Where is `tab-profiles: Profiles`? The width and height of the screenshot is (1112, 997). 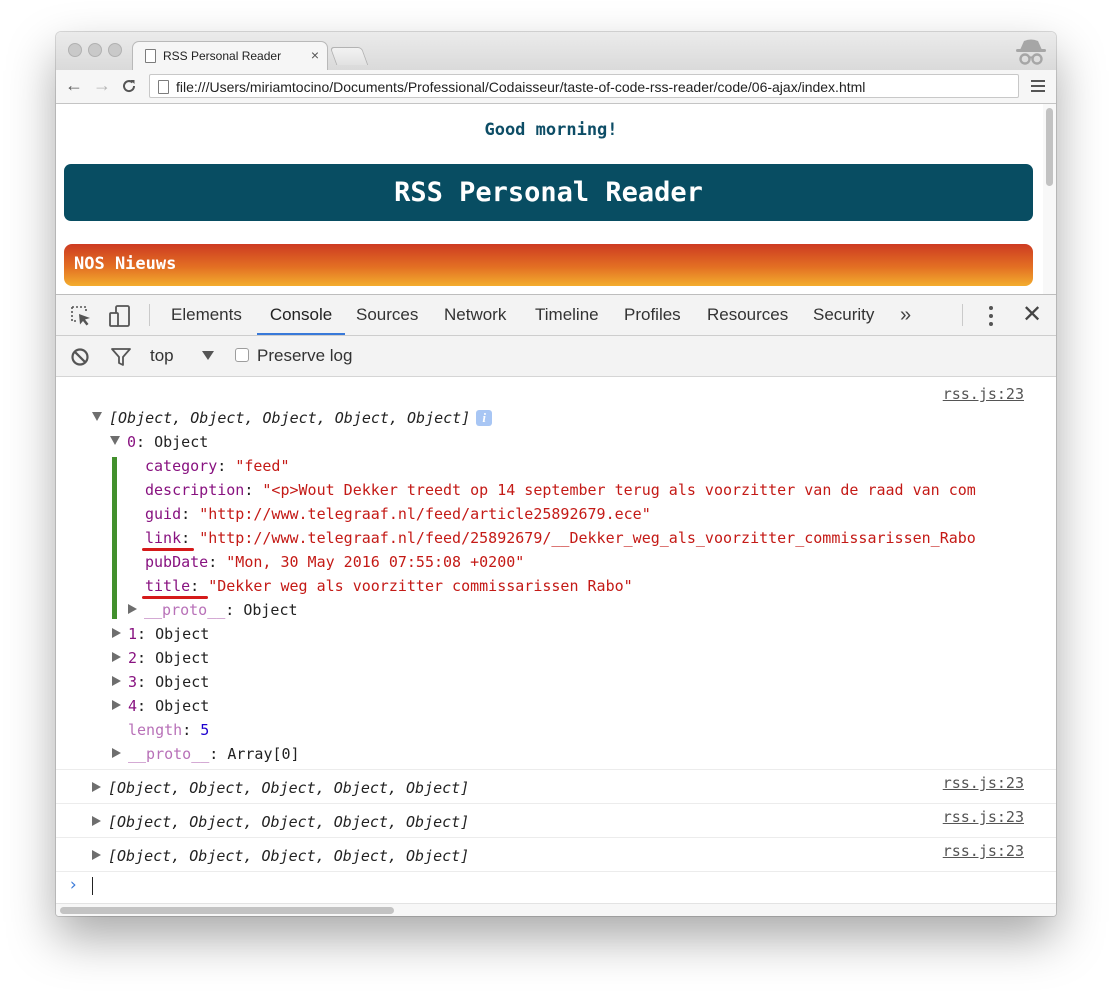
tab-profiles: Profiles is located at coordinates (652, 315).